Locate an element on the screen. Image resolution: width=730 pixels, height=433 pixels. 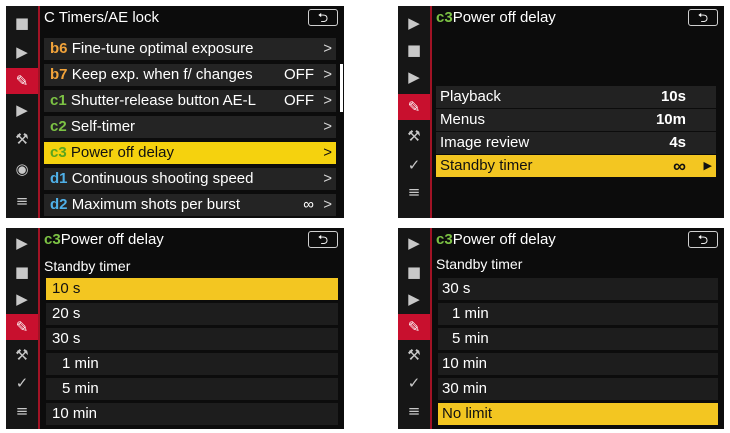
setting-value: 10s is located at coordinates (673, 96).